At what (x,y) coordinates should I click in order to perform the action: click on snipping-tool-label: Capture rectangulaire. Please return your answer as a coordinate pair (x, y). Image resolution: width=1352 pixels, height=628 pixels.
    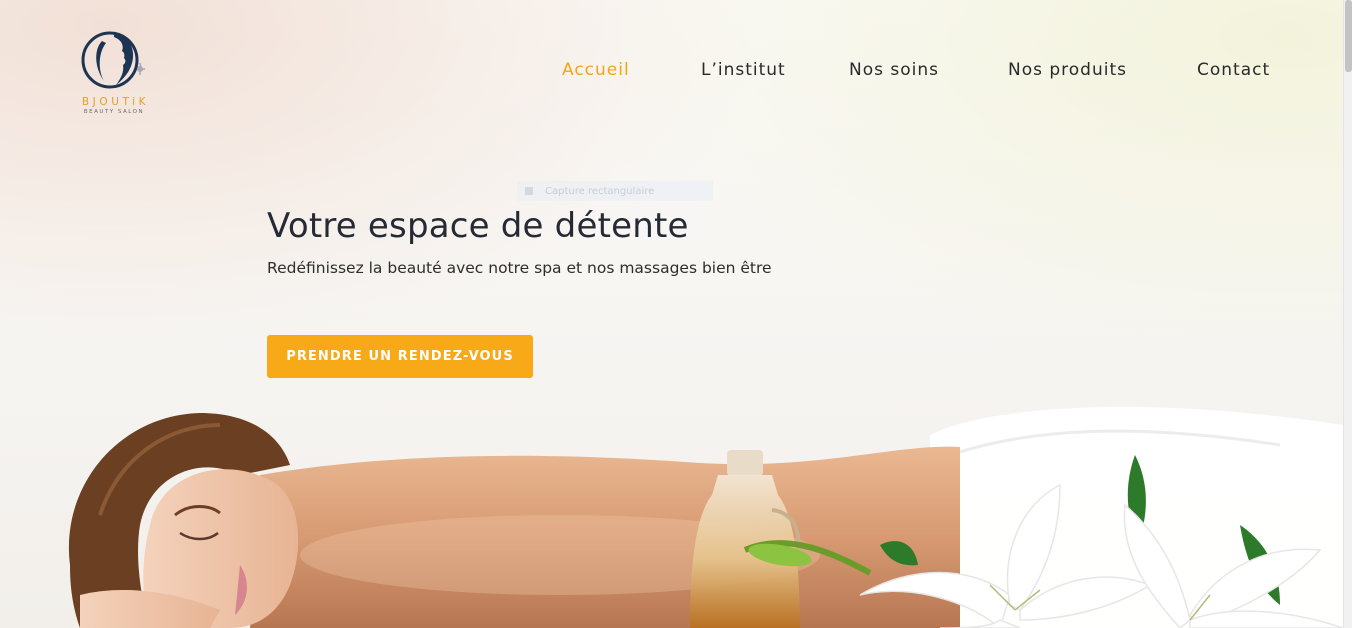
    Looking at the image, I should click on (600, 191).